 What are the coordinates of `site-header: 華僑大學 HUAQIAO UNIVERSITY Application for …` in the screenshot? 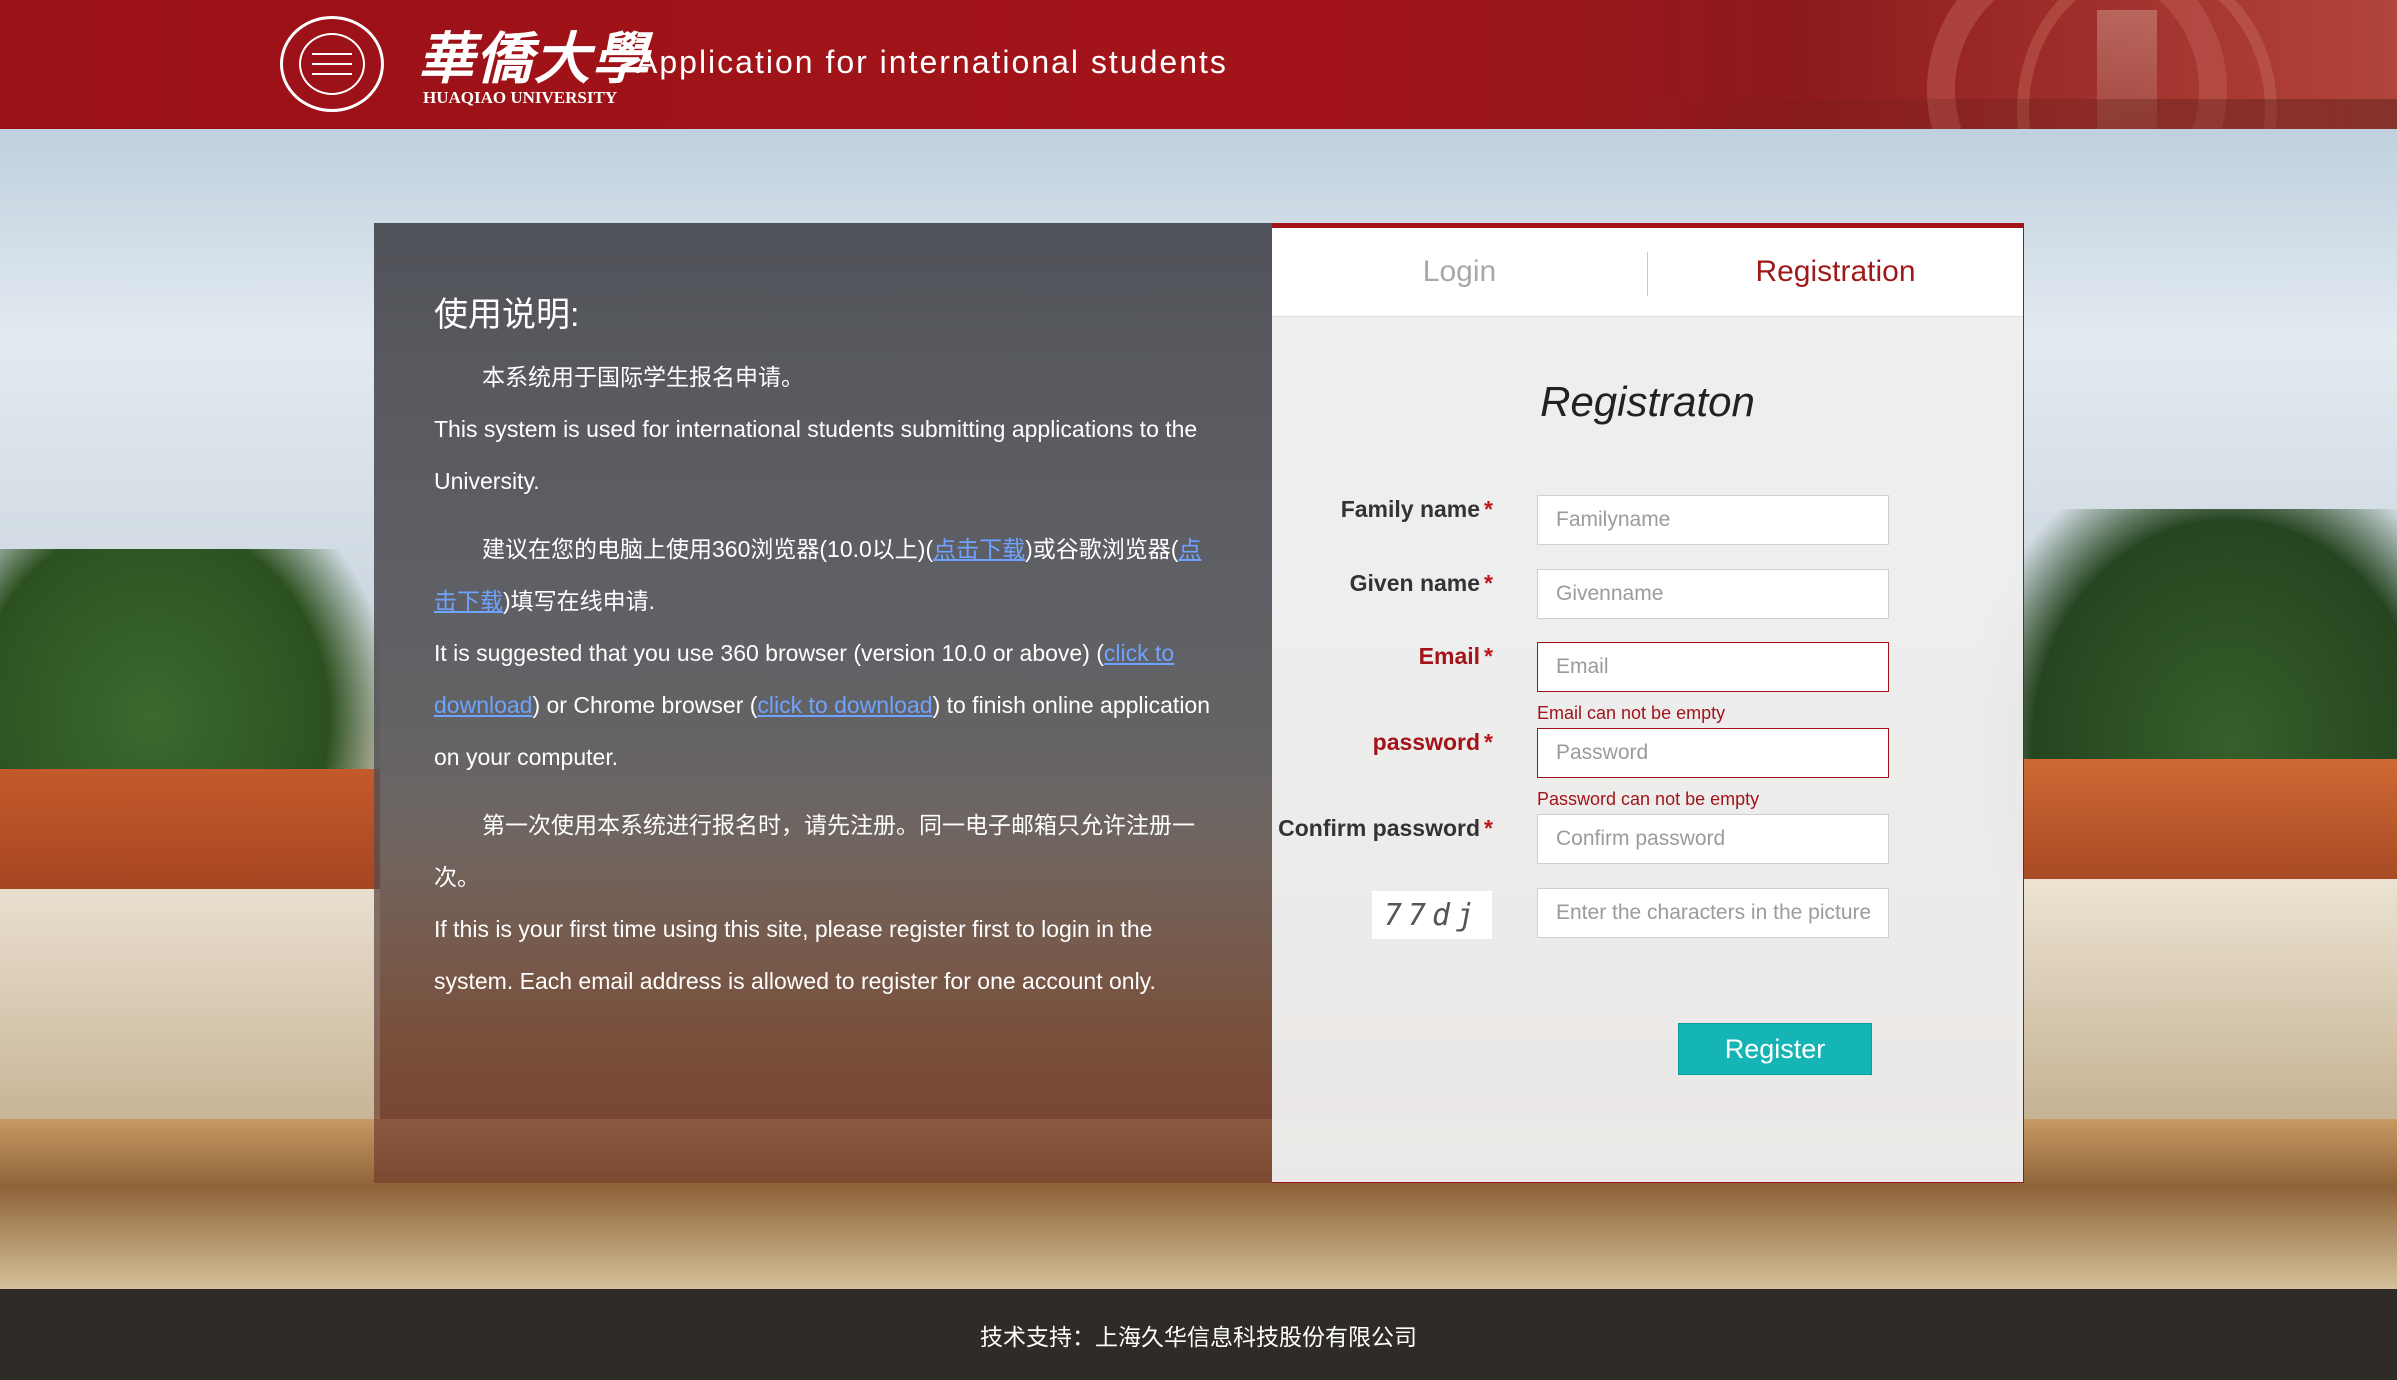 It's located at (1198, 64).